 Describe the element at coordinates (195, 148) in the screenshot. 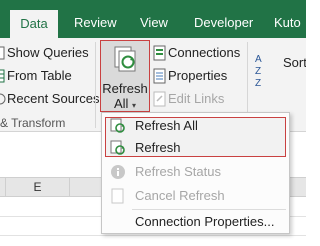

I see `menu-item-refresh: Refresh` at that location.